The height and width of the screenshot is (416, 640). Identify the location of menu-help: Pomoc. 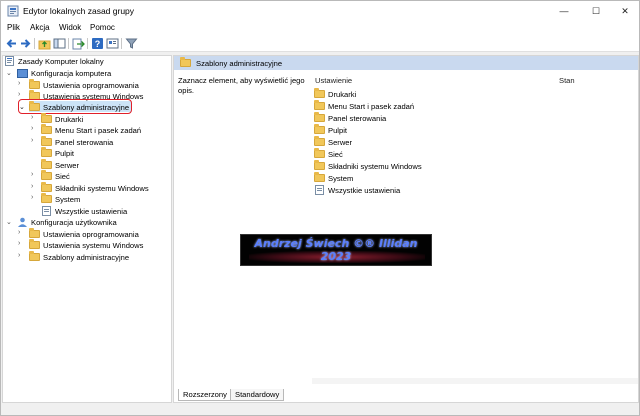
(102, 27).